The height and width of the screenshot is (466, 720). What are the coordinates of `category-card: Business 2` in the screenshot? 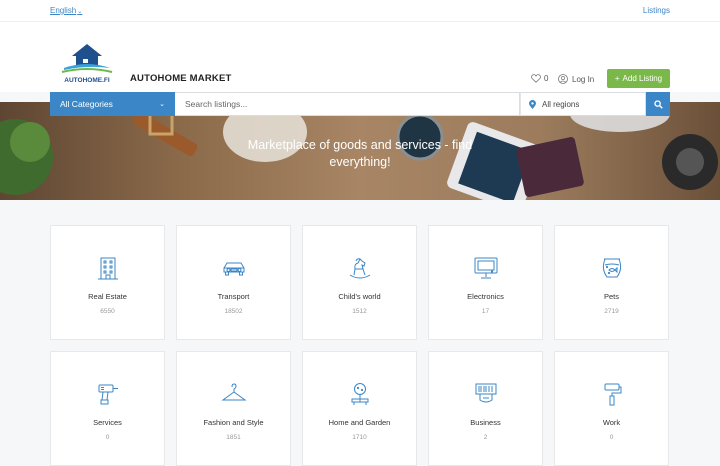 It's located at (485, 408).